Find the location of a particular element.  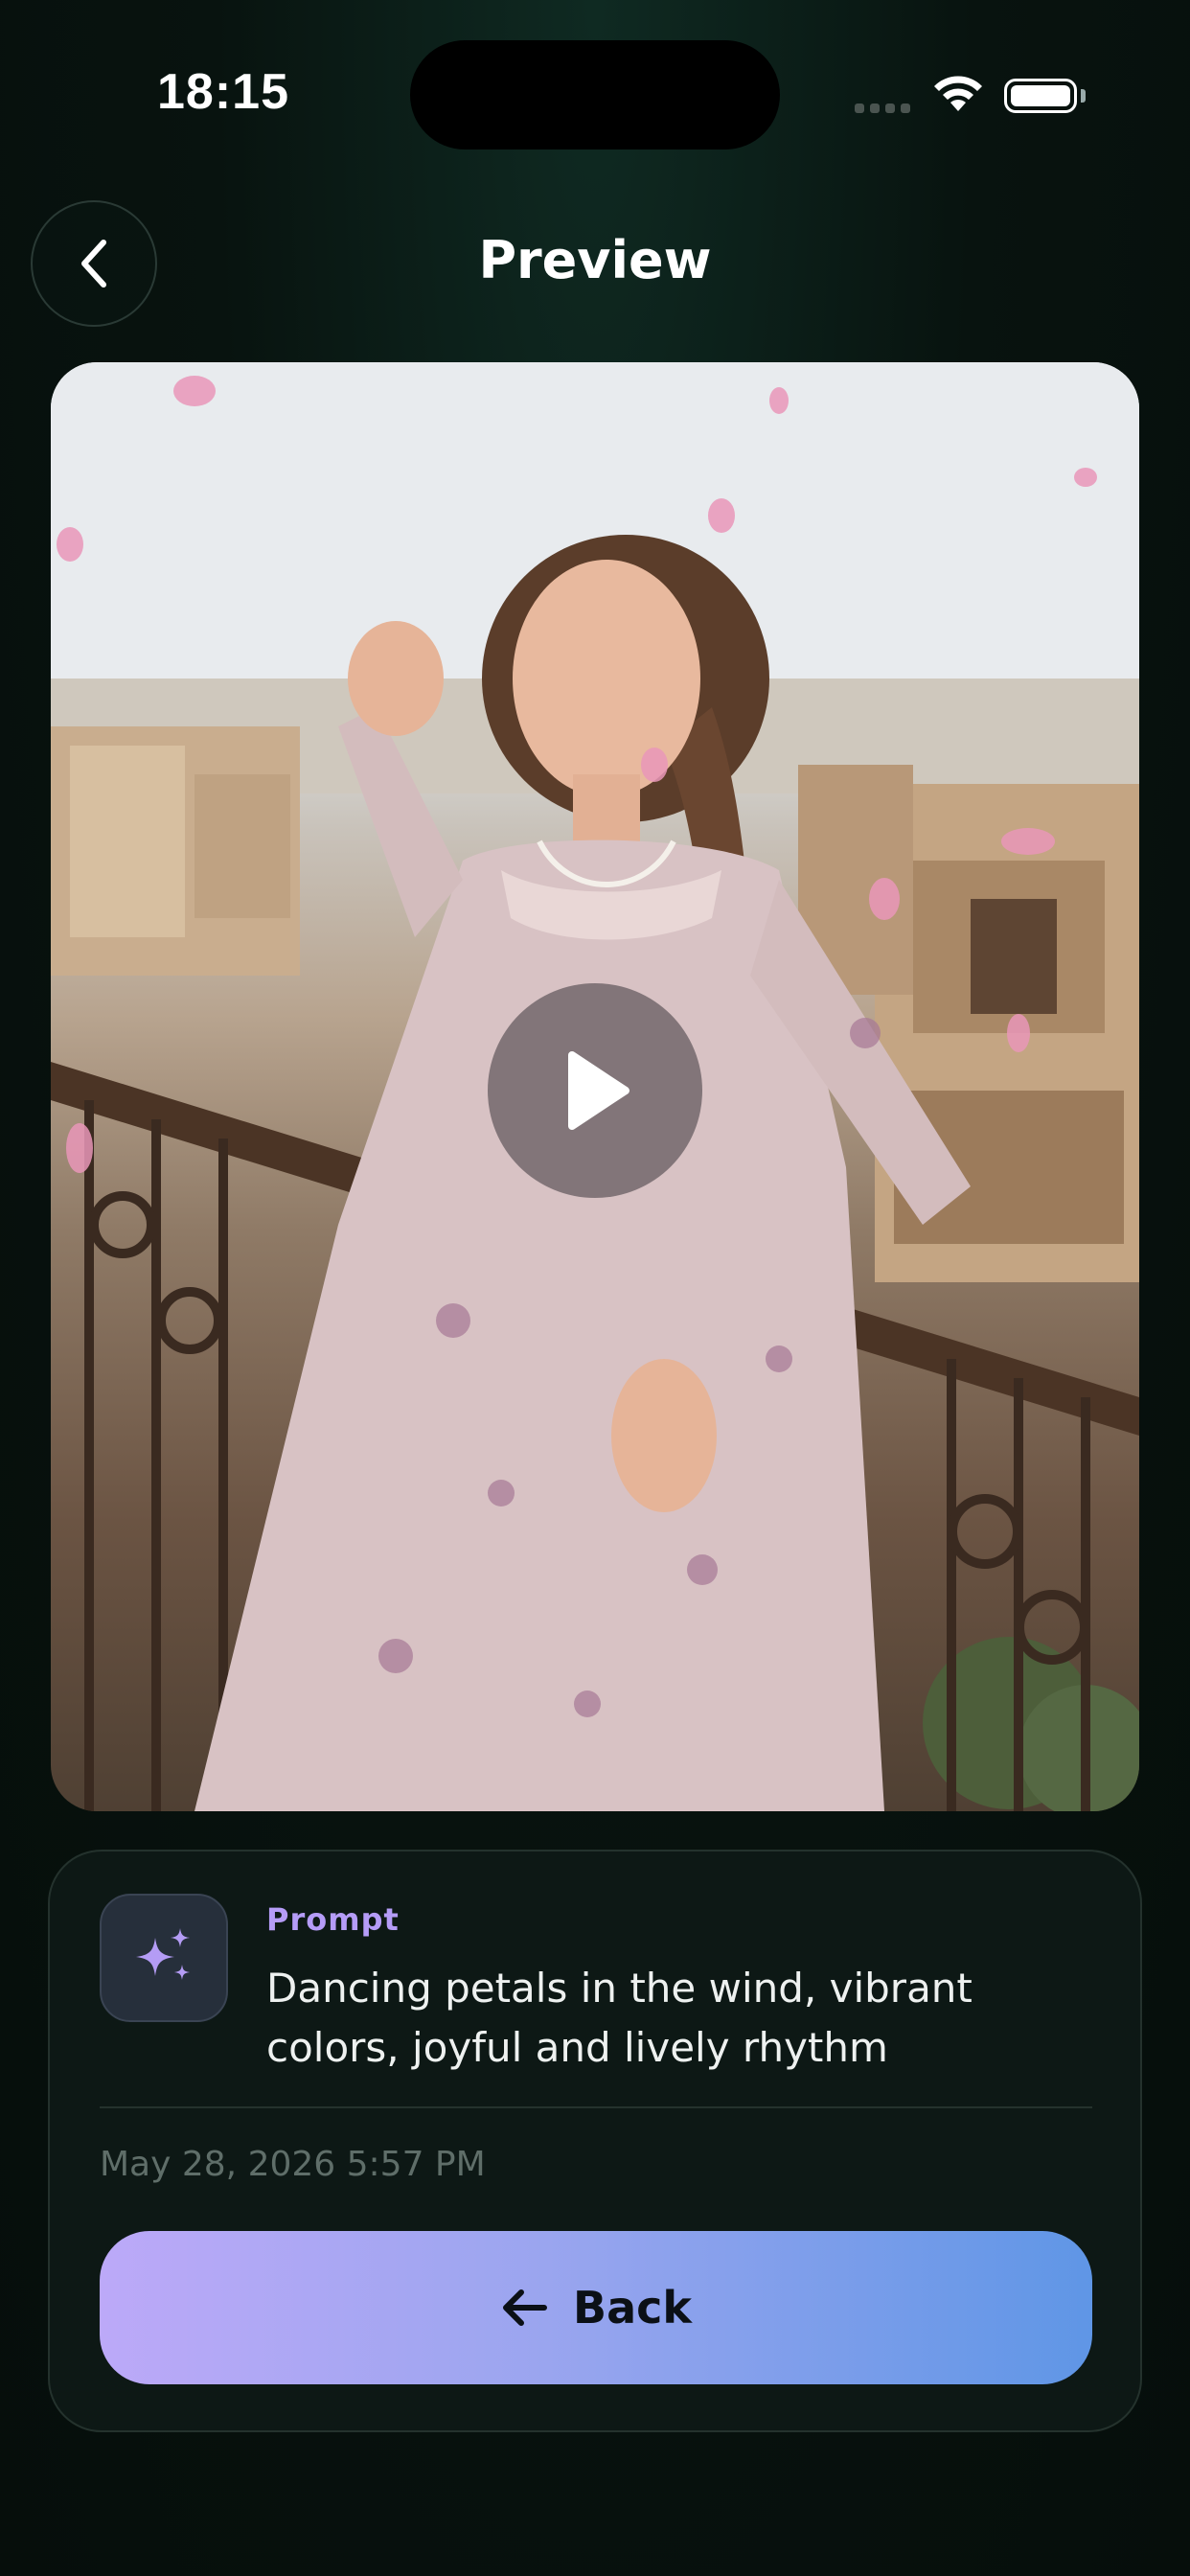

prompt-label: Prompt is located at coordinates (333, 1919).